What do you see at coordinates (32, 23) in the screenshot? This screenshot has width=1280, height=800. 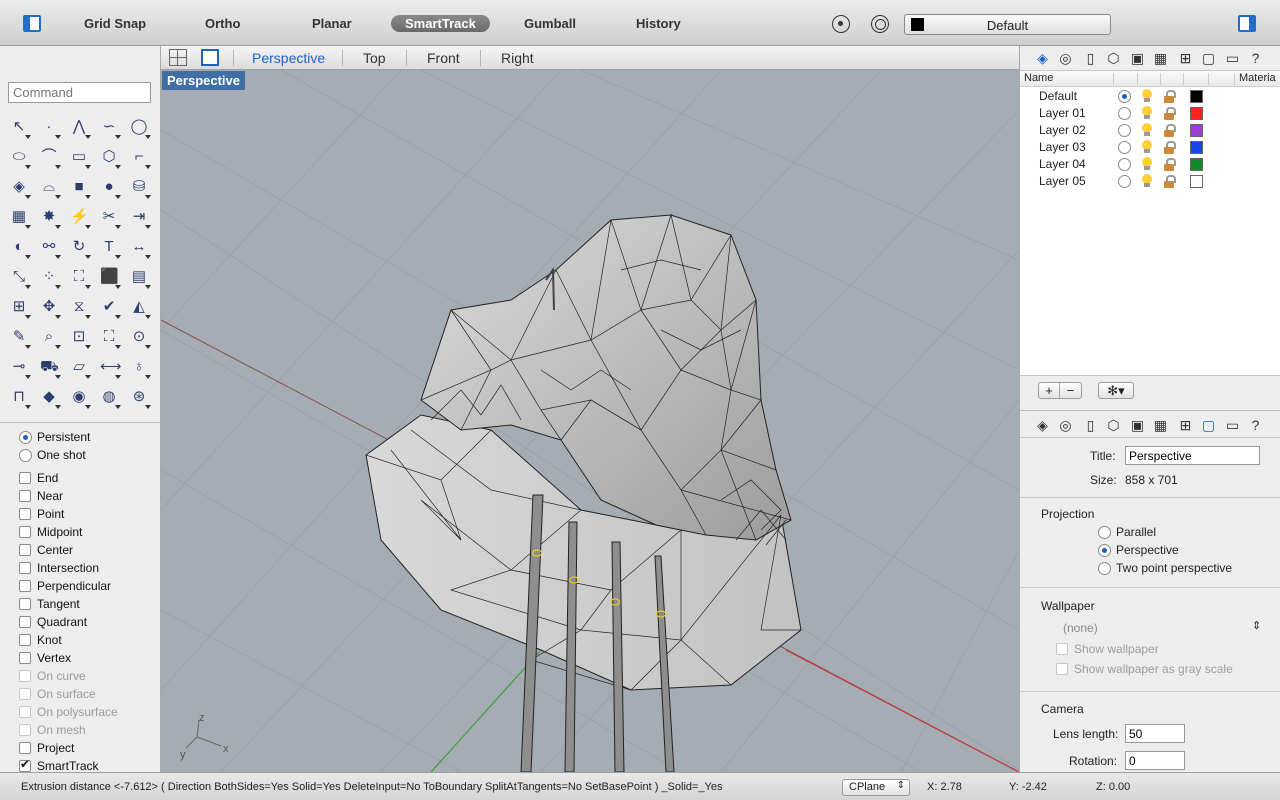 I see `left-panel-toggle-icon` at bounding box center [32, 23].